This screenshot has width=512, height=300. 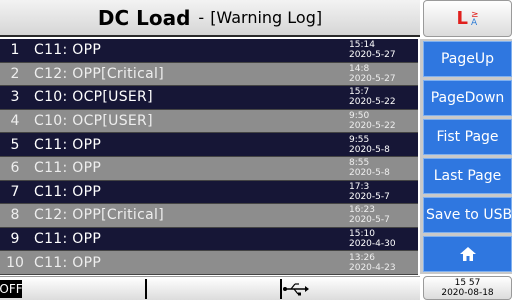 What do you see at coordinates (462, 18) in the screenshot?
I see `logo-icon: L` at bounding box center [462, 18].